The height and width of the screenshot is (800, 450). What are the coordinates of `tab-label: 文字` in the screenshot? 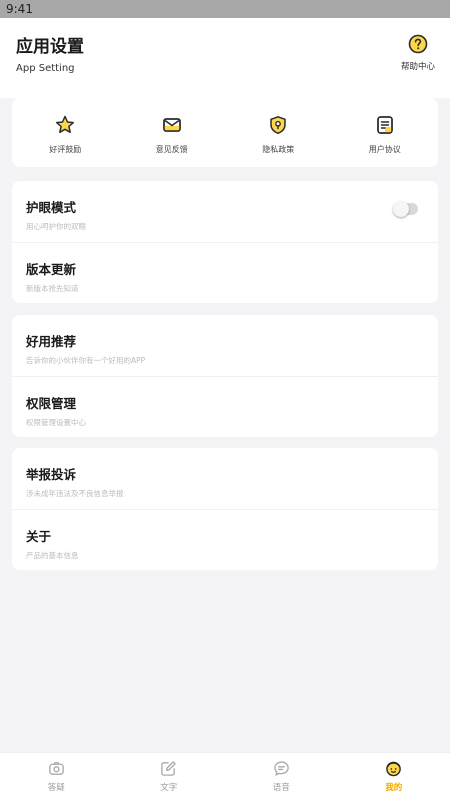 It's located at (169, 788).